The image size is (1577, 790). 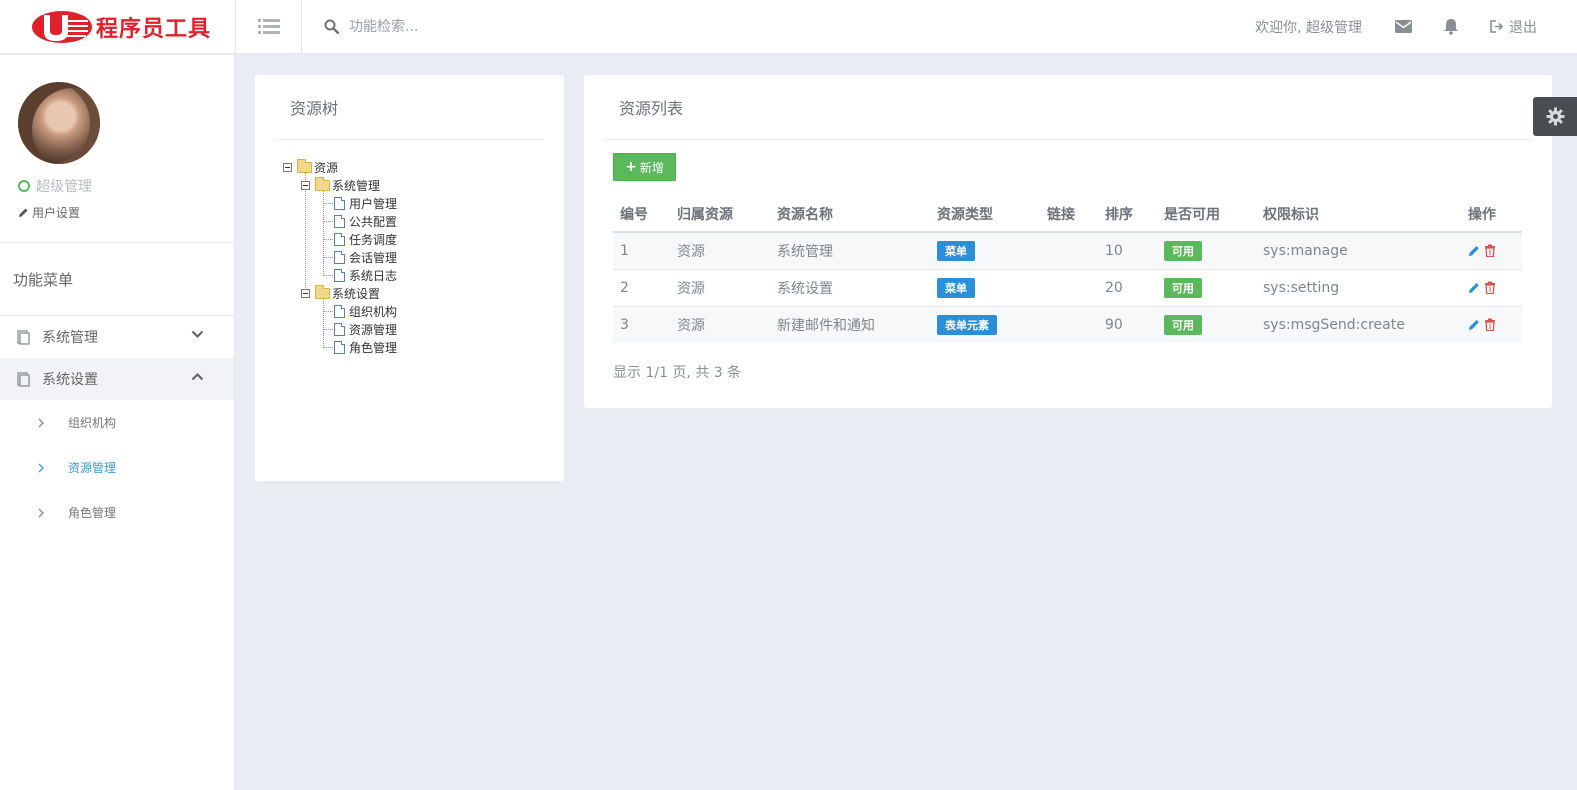 I want to click on table-row: 2 资源 系统设置 菜单 20 可用 sys:setting, so click(x=1067, y=287).